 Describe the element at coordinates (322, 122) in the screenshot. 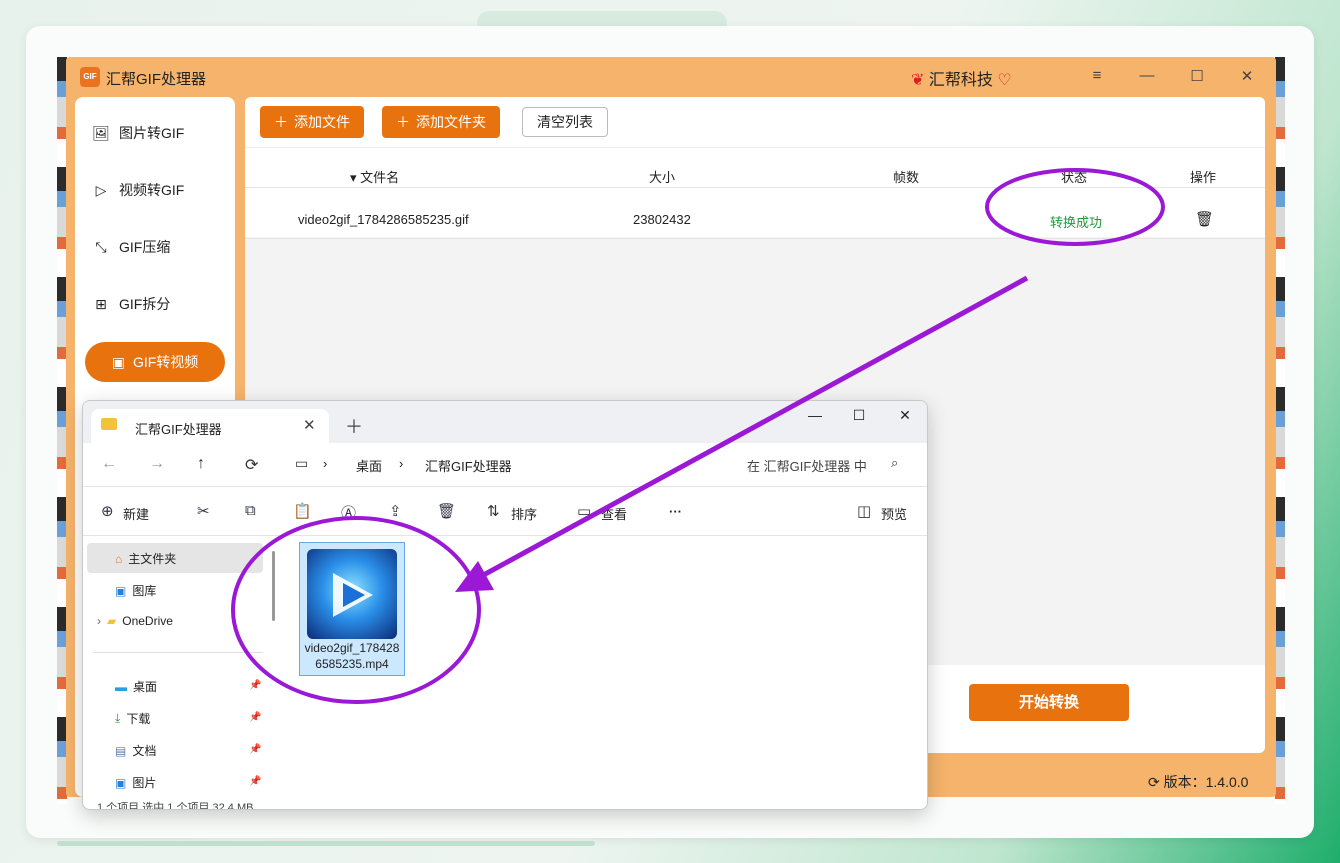

I see `add-file-label: 添加文件` at that location.